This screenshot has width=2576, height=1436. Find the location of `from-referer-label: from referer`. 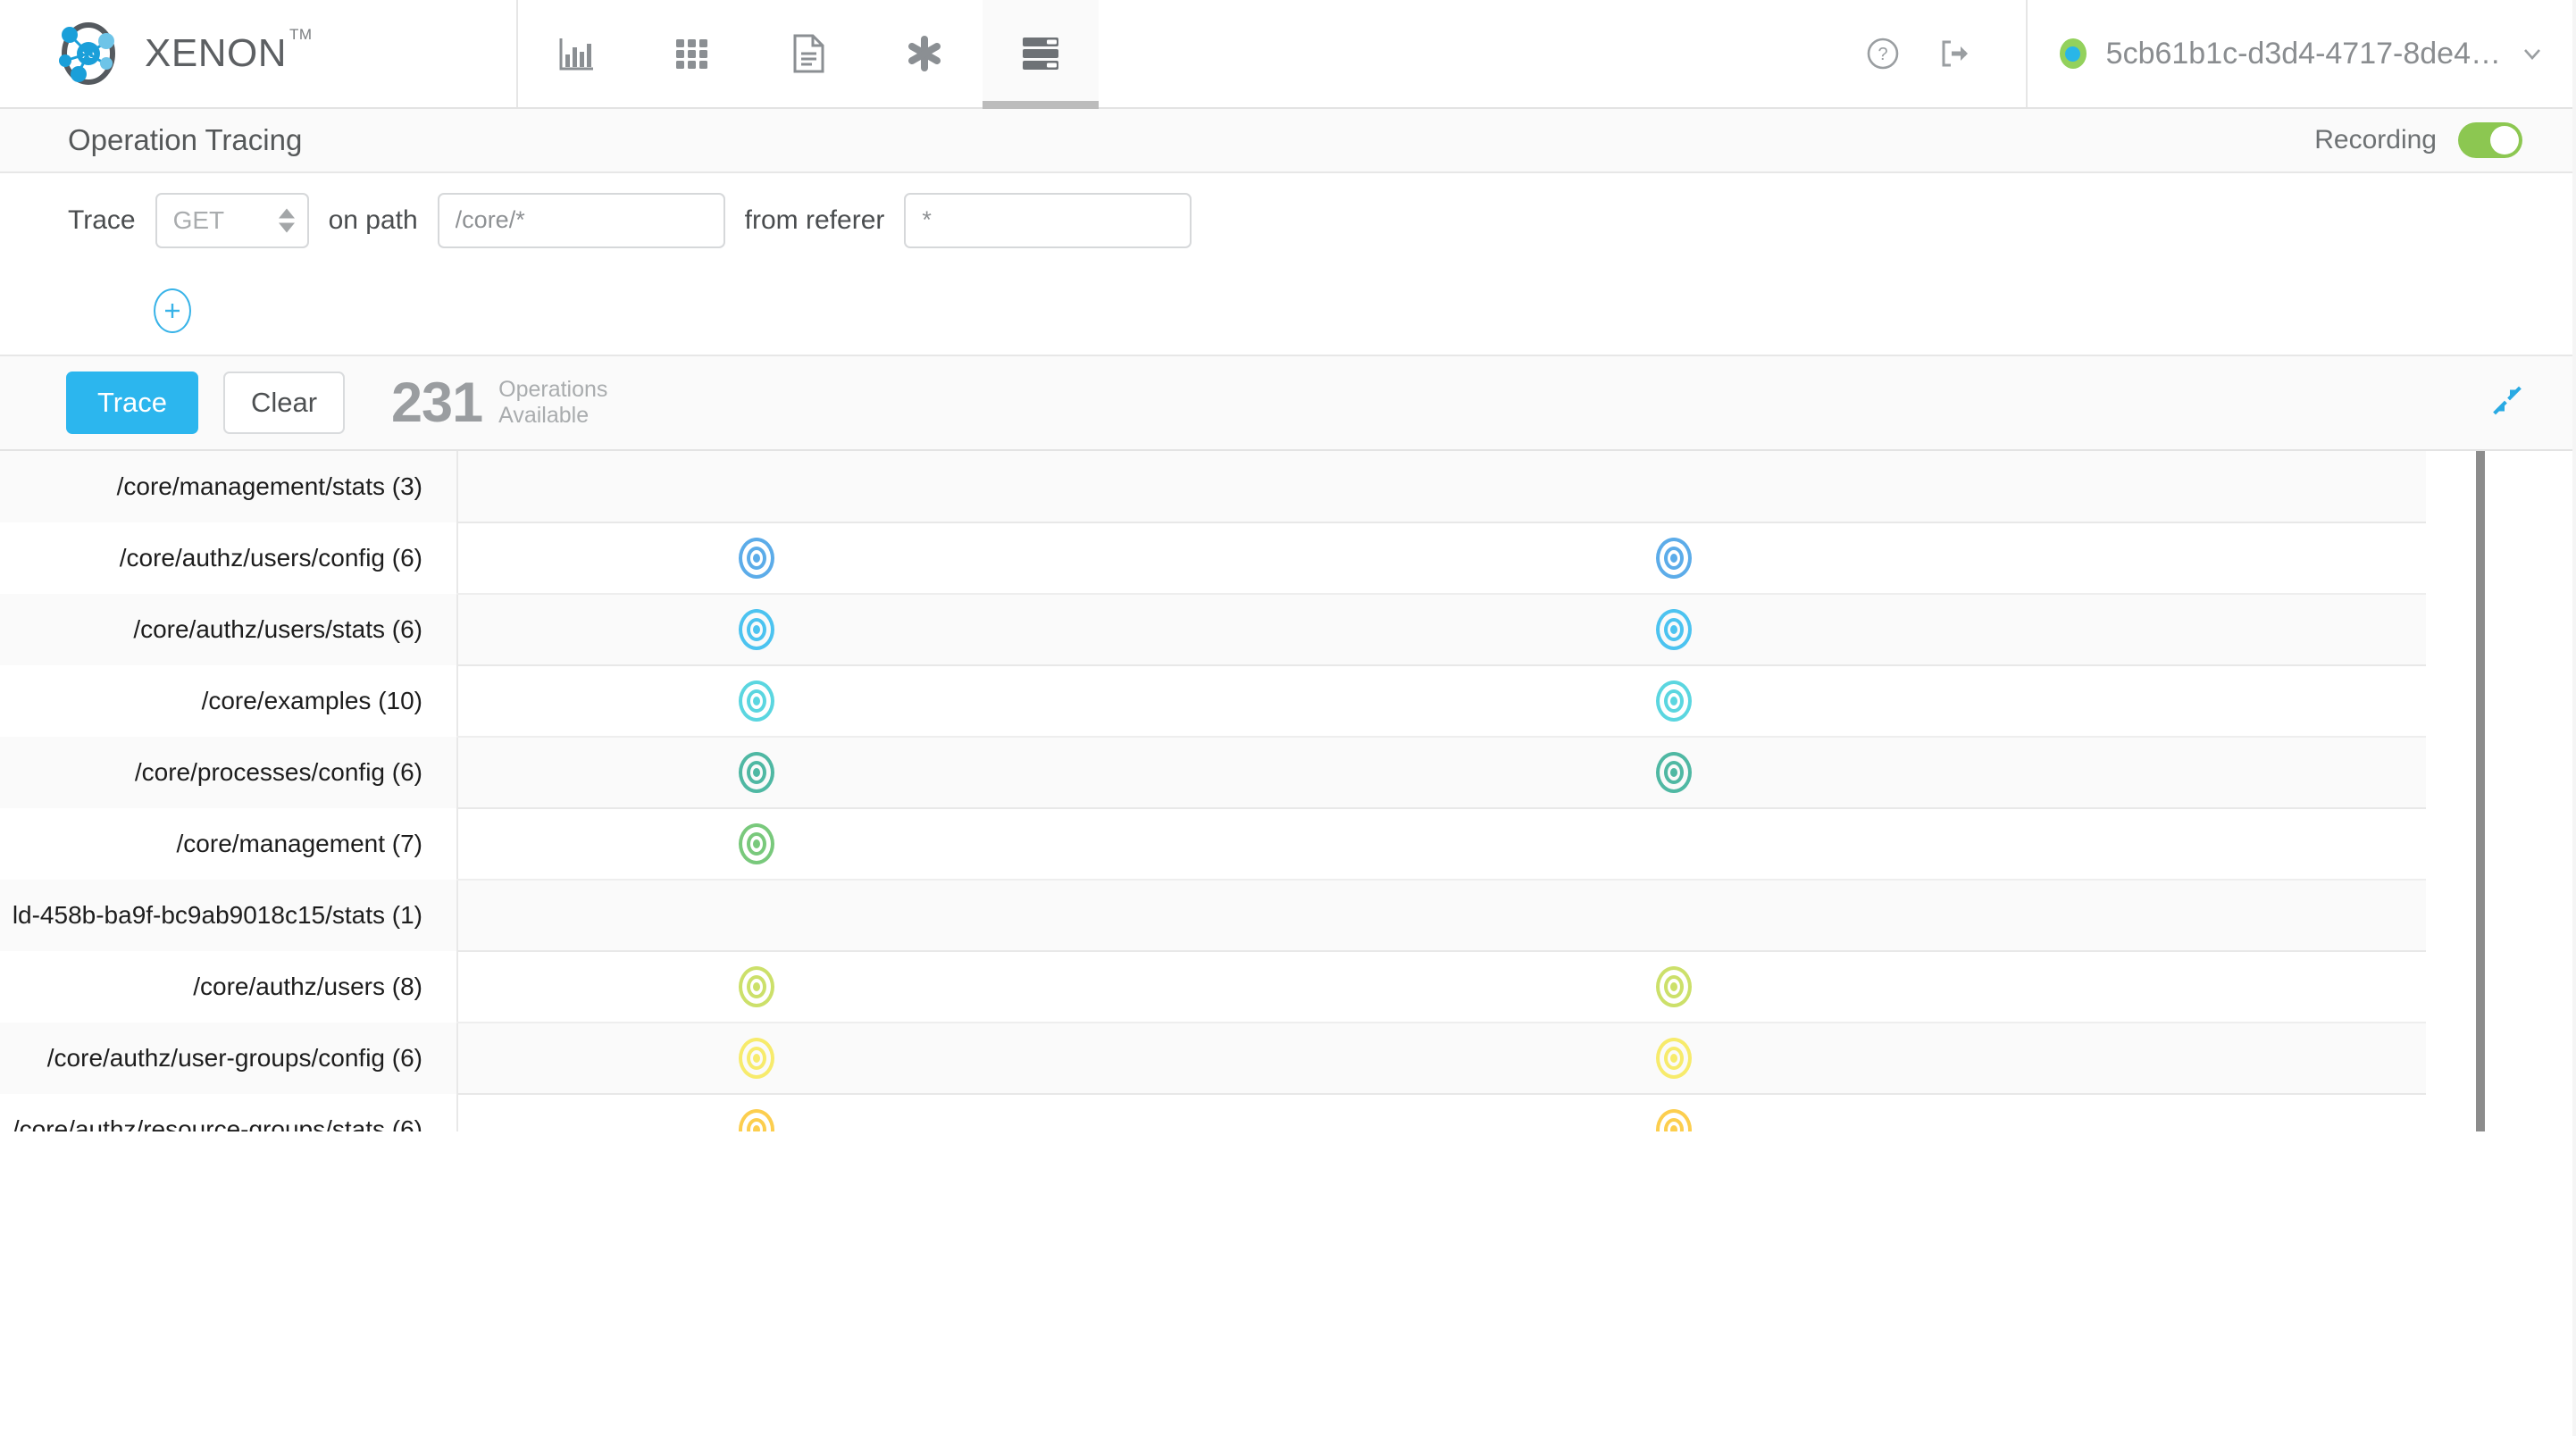

from-referer-label: from referer is located at coordinates (815, 220).